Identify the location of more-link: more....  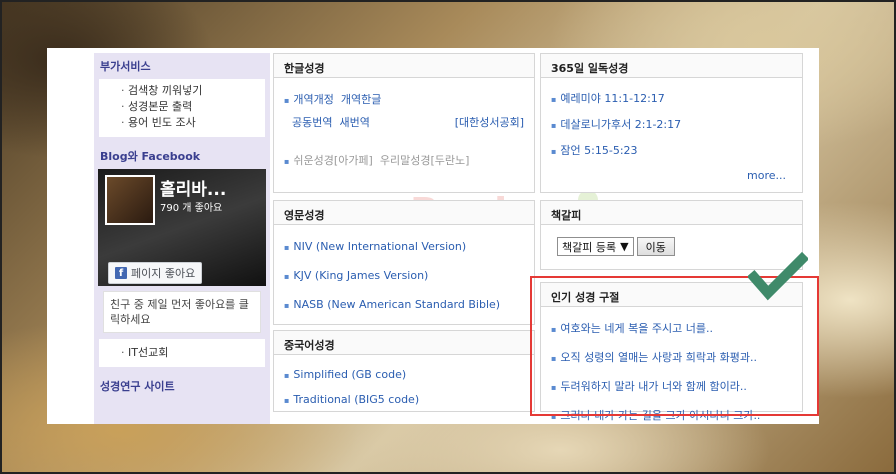
(766, 175).